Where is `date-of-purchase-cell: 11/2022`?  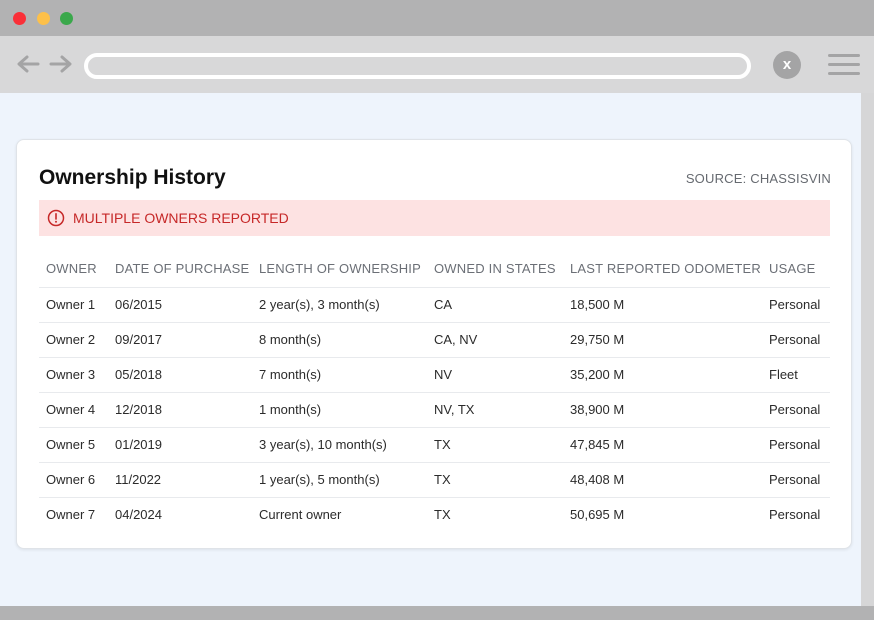
date-of-purchase-cell: 11/2022 is located at coordinates (138, 479).